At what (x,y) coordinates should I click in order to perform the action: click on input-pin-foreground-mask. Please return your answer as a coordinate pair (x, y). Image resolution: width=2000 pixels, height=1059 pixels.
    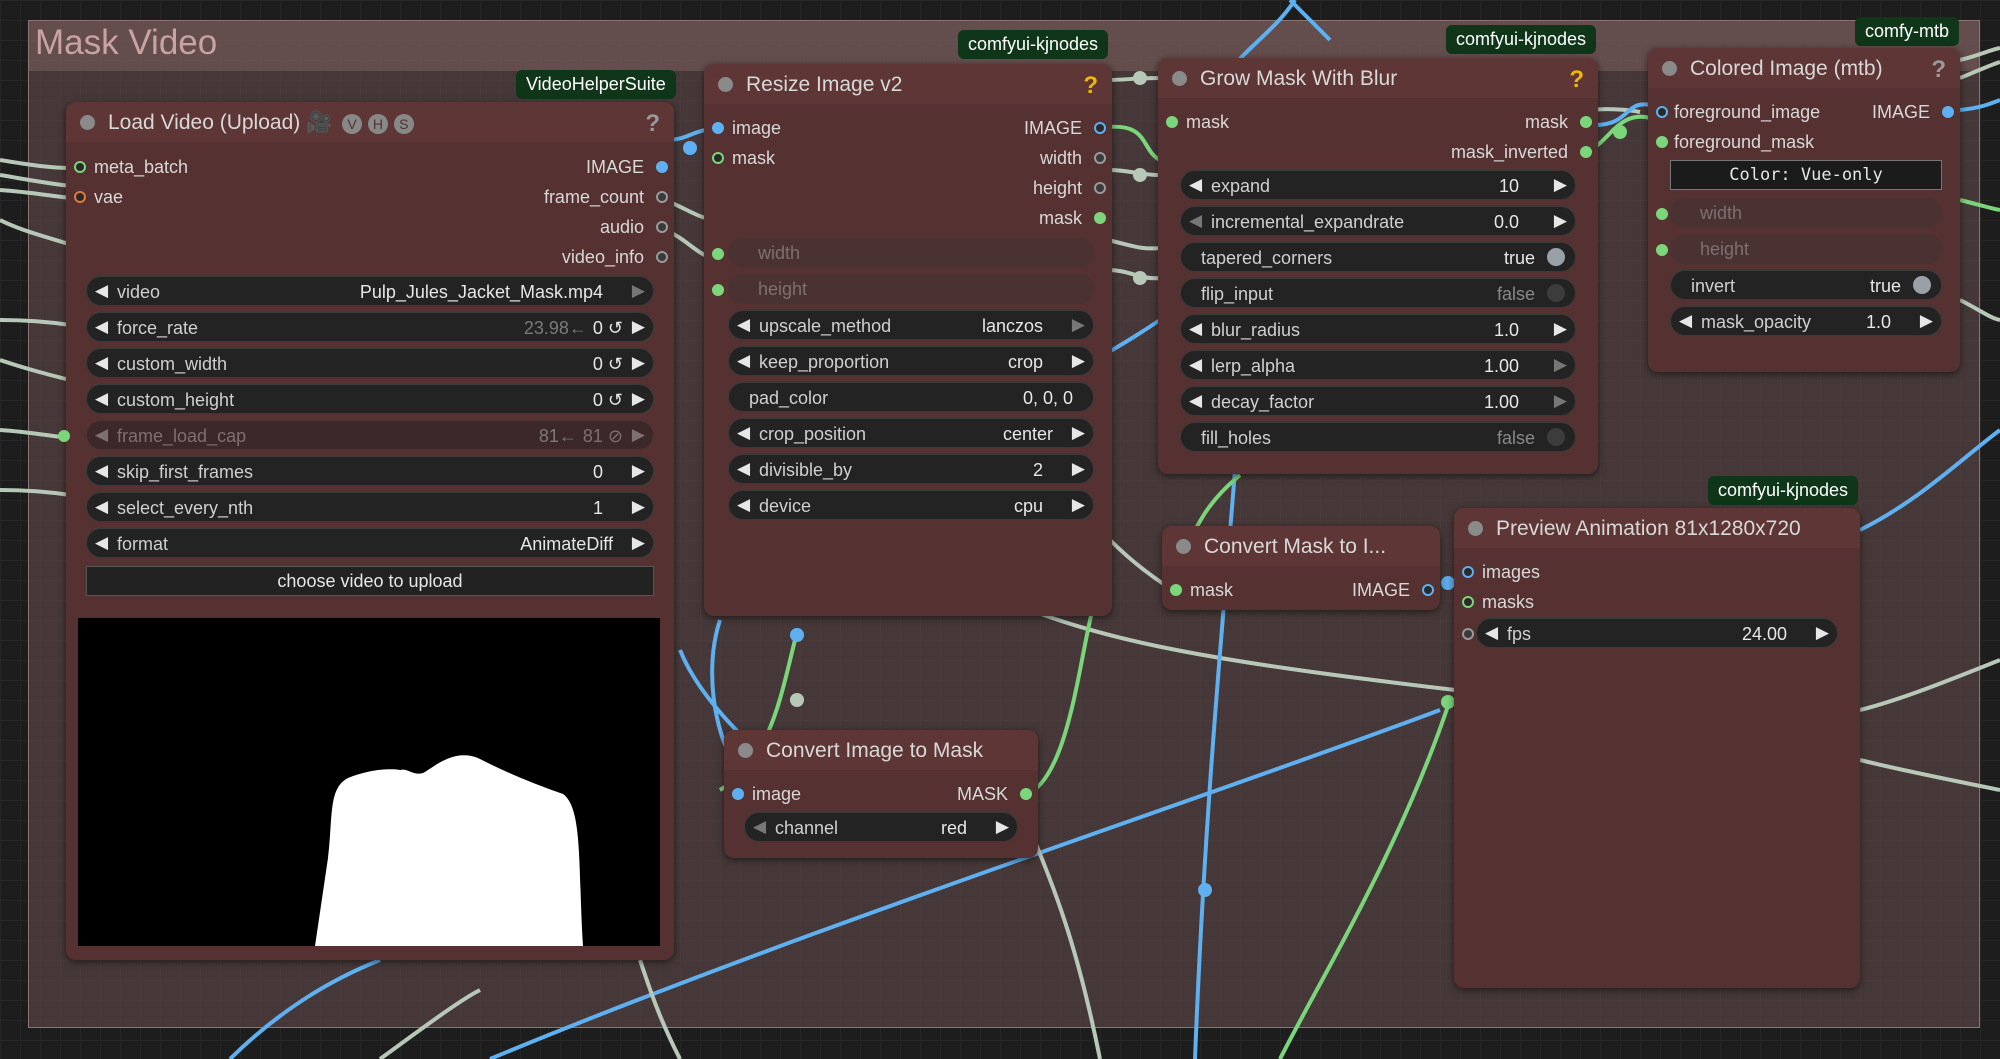
    Looking at the image, I should click on (1662, 142).